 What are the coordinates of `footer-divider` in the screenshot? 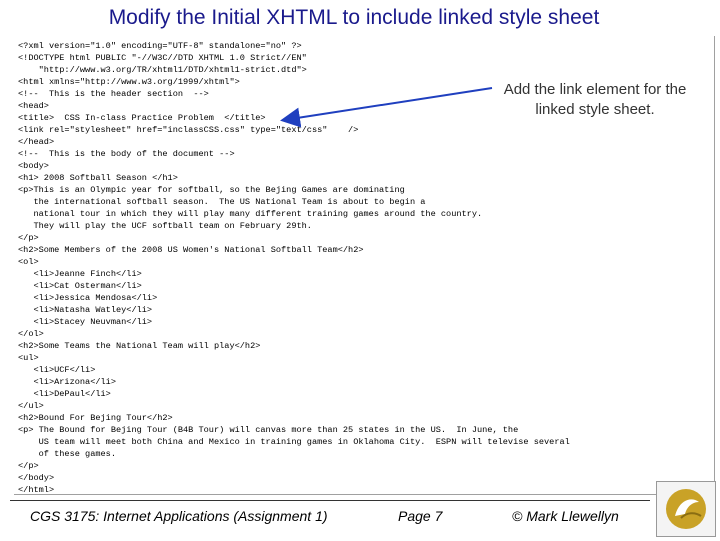 It's located at (330, 500).